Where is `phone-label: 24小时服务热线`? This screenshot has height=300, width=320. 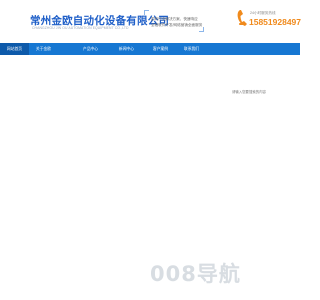 phone-label: 24小时服务热线 is located at coordinates (263, 13).